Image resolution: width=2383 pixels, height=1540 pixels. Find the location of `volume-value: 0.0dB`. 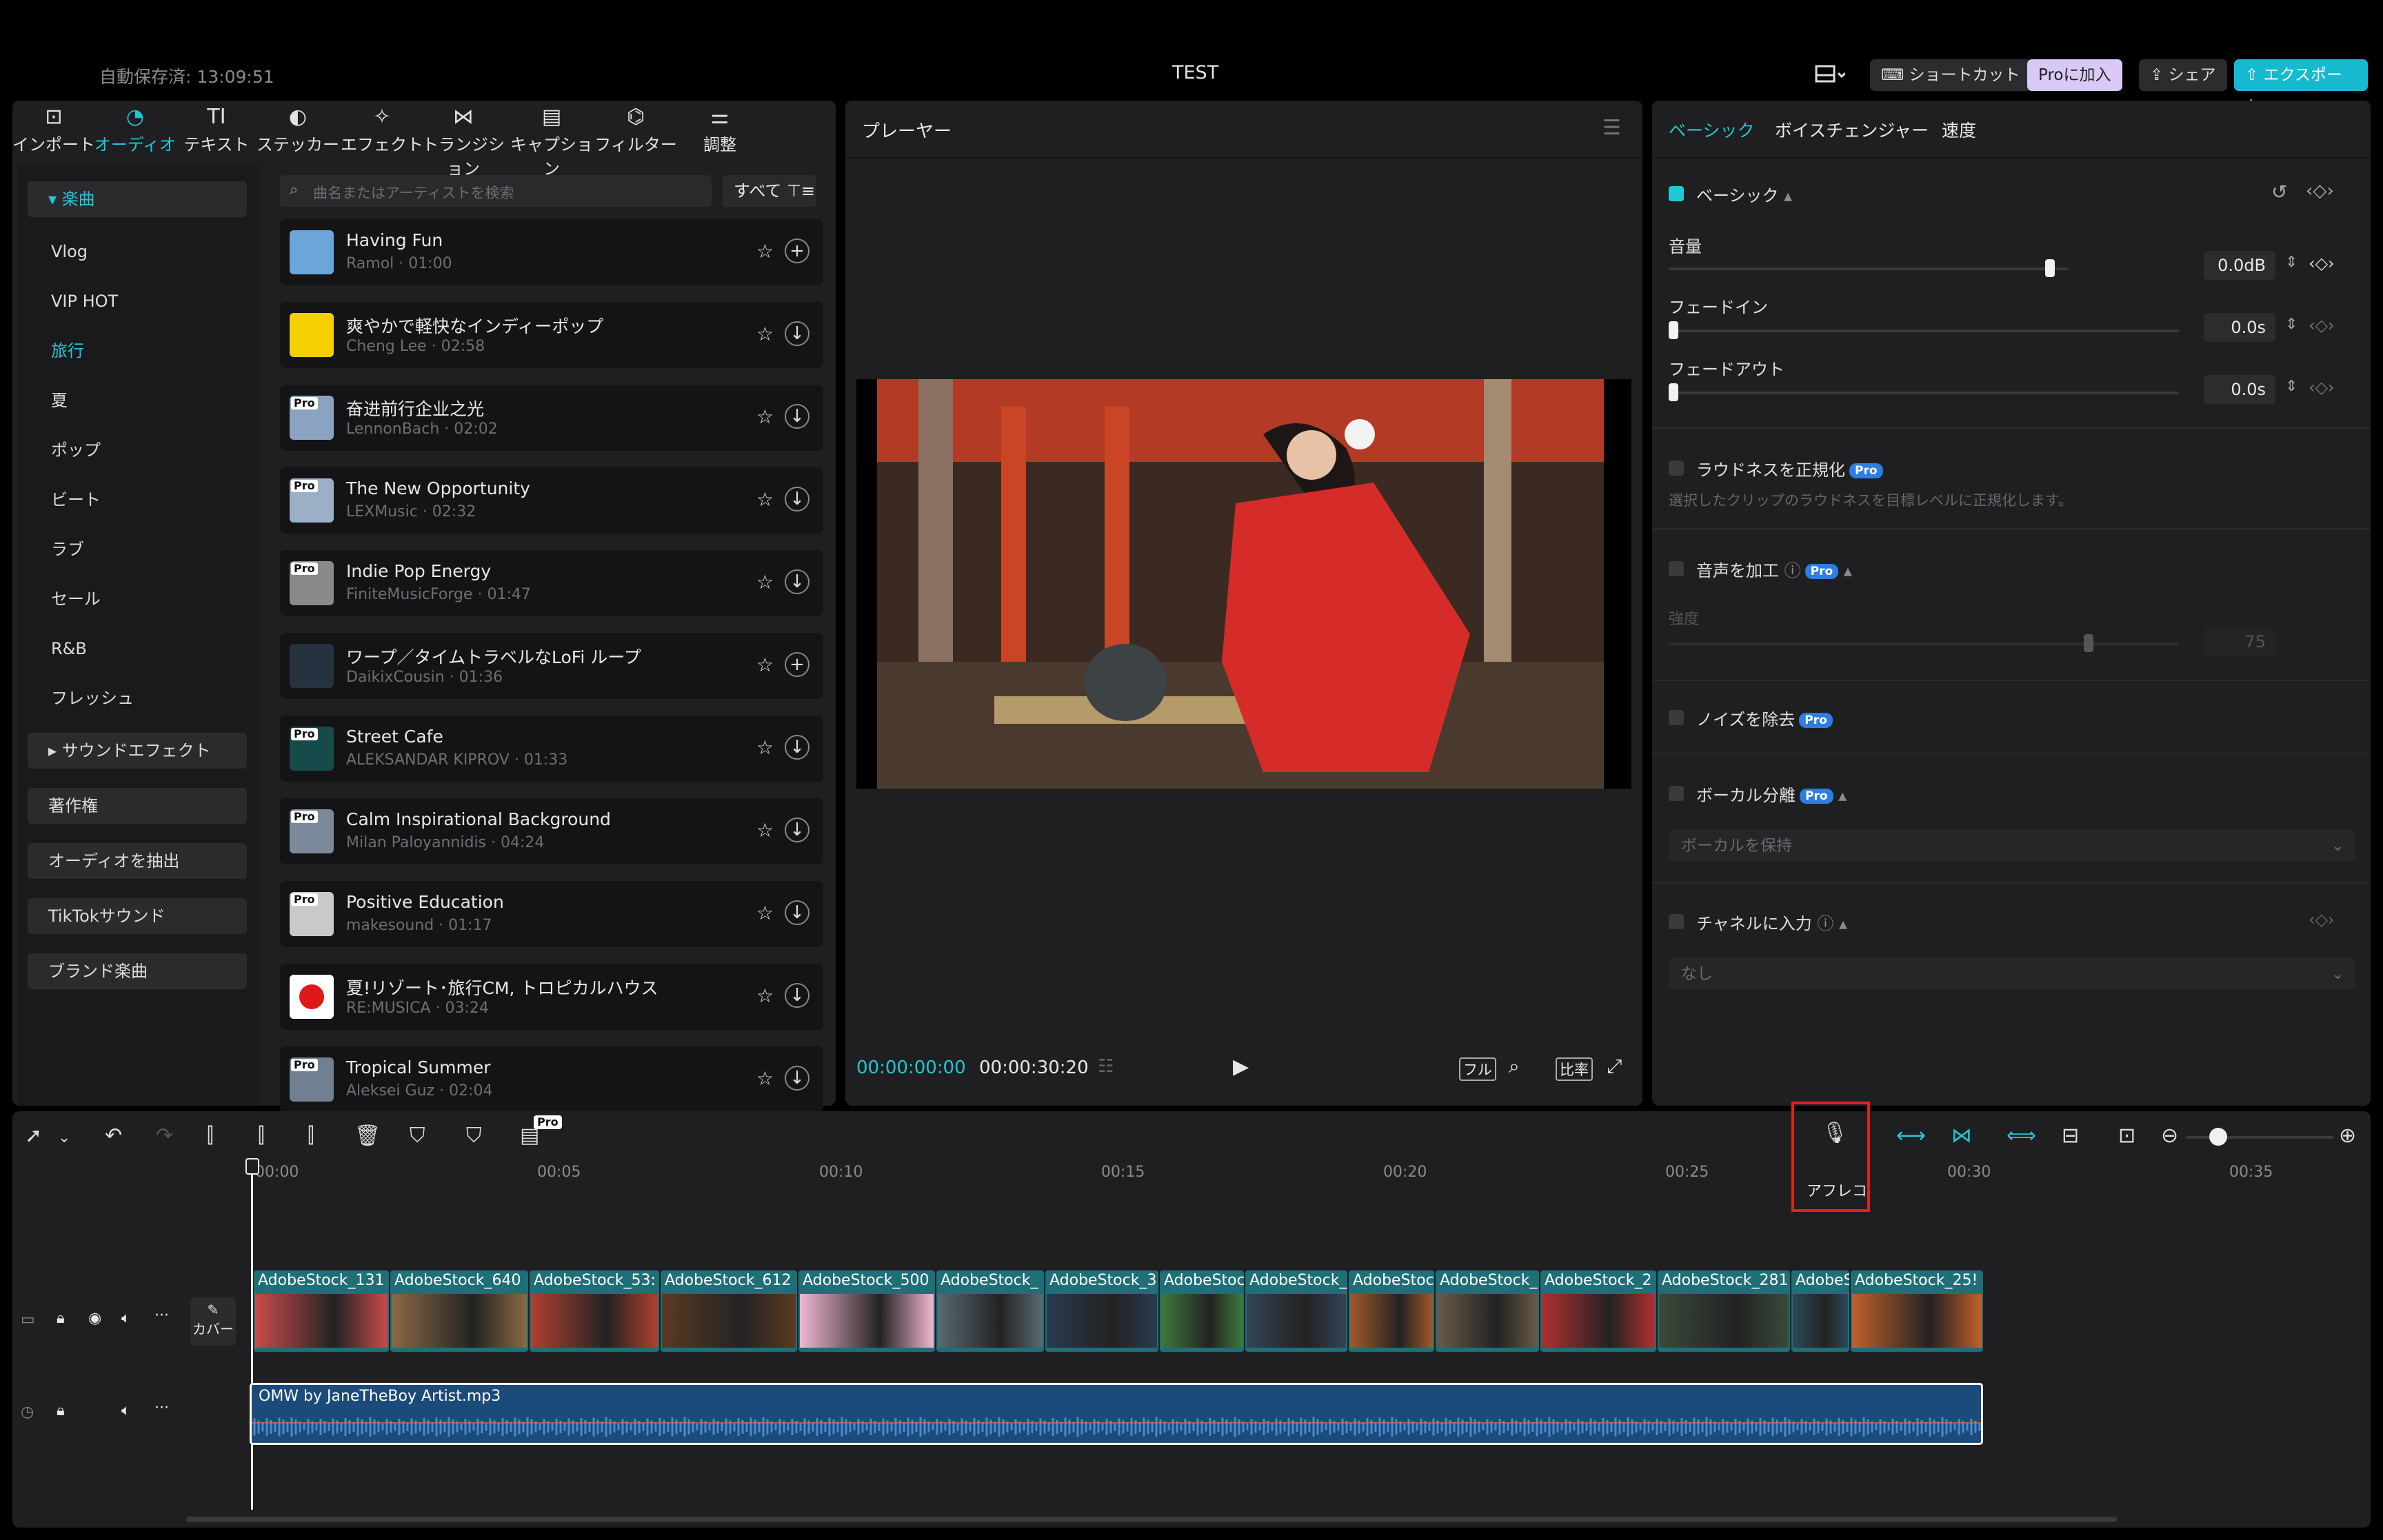

volume-value: 0.0dB is located at coordinates (2239, 266).